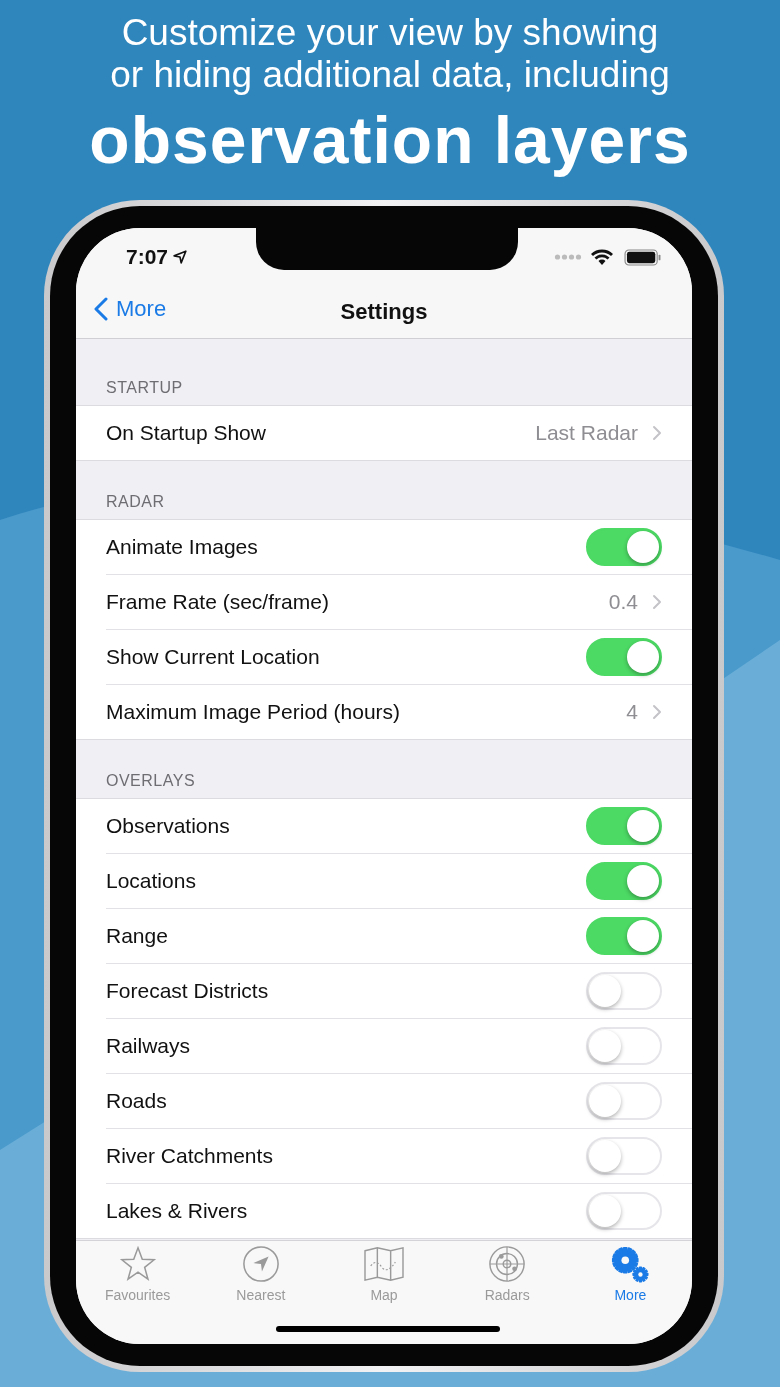 Image resolution: width=780 pixels, height=1387 pixels. What do you see at coordinates (144, 388) in the screenshot?
I see `section-header: STARTUP` at bounding box center [144, 388].